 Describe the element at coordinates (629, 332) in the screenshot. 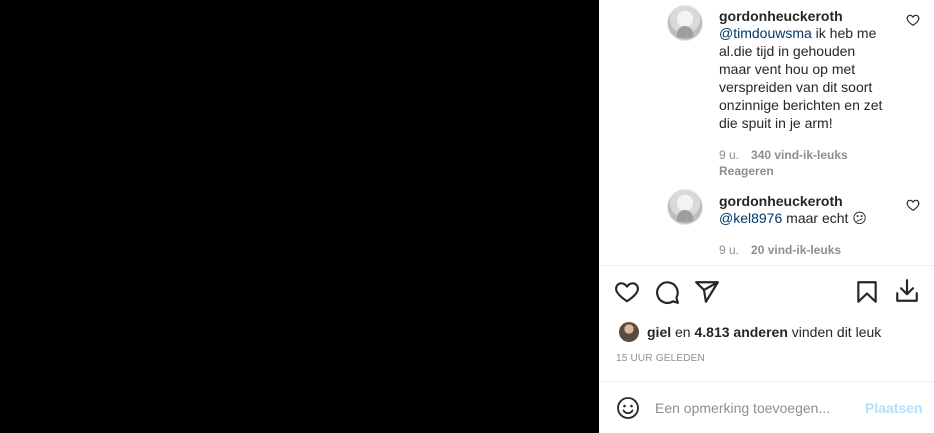

I see `liker-avatar` at that location.